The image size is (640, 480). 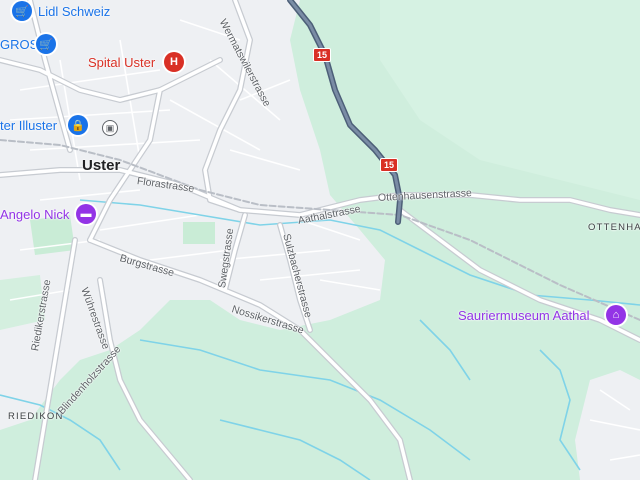 What do you see at coordinates (121, 62) in the screenshot?
I see `poi-spital-label: Spital Uster` at bounding box center [121, 62].